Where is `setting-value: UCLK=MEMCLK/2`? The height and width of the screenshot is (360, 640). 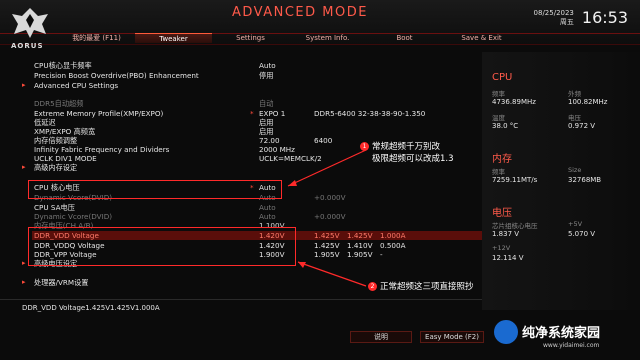
setting-value: UCLK=MEMCLK/2 is located at coordinates (290, 158).